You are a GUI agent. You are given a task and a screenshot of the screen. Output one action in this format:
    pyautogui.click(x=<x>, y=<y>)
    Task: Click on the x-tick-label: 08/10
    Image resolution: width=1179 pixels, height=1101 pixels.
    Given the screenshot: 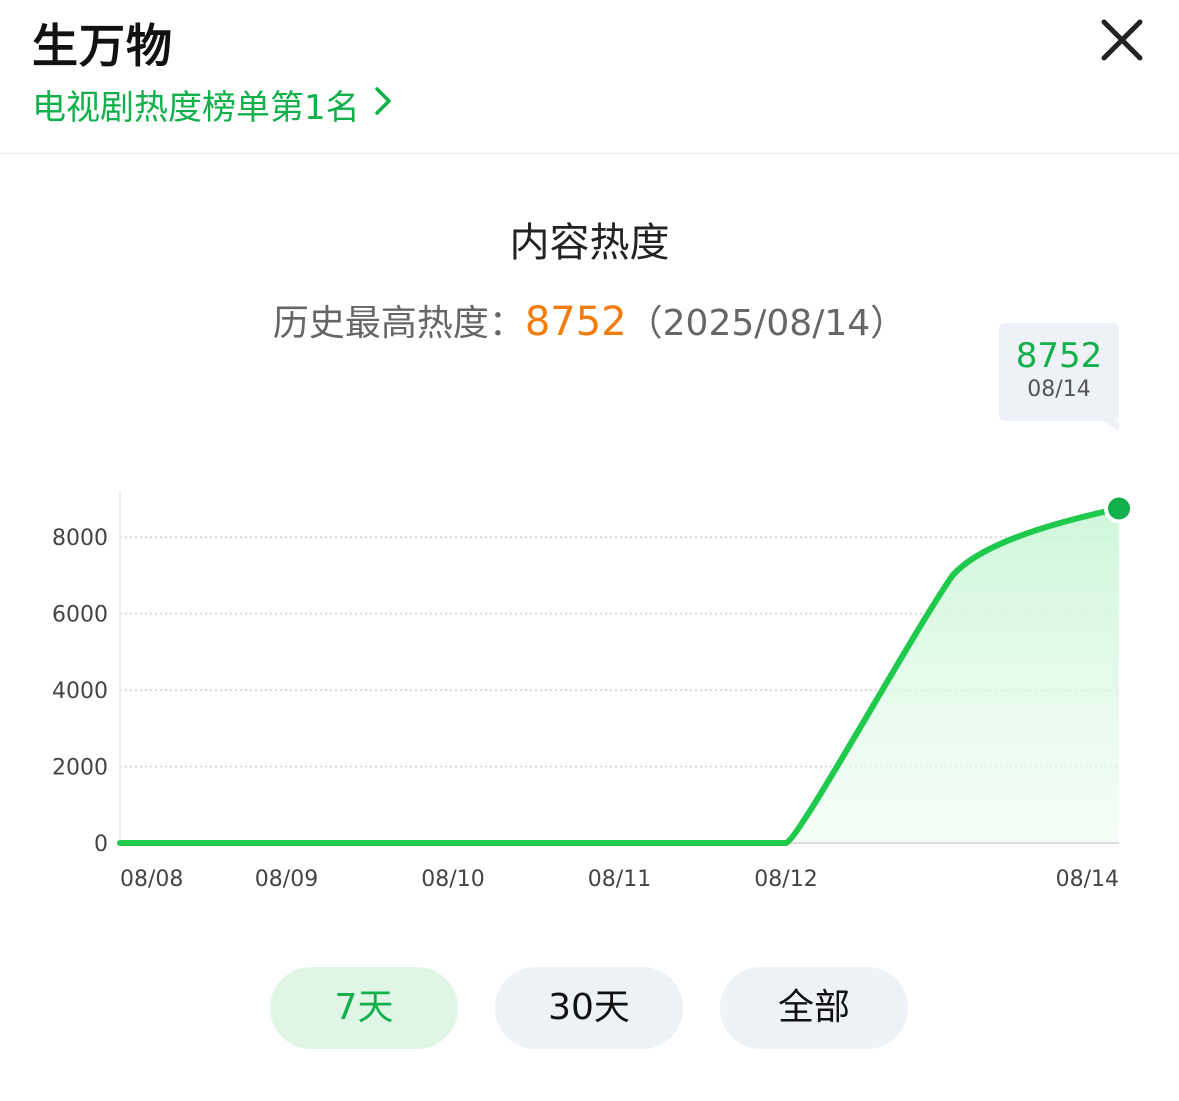 What is the action you would take?
    pyautogui.click(x=452, y=879)
    